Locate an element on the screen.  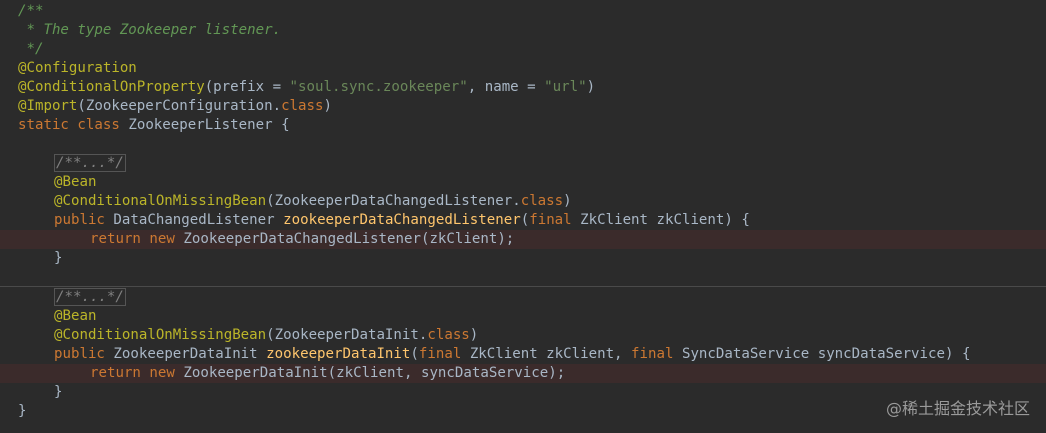
name-string: "url" is located at coordinates (565, 87).